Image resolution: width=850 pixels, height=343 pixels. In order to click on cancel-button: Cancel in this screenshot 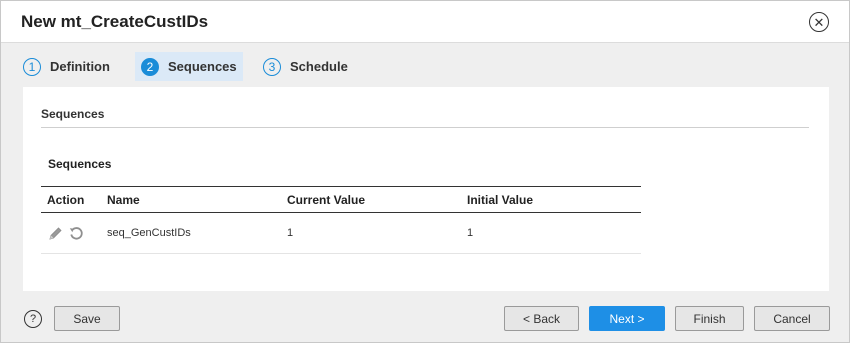, I will do `click(792, 318)`.